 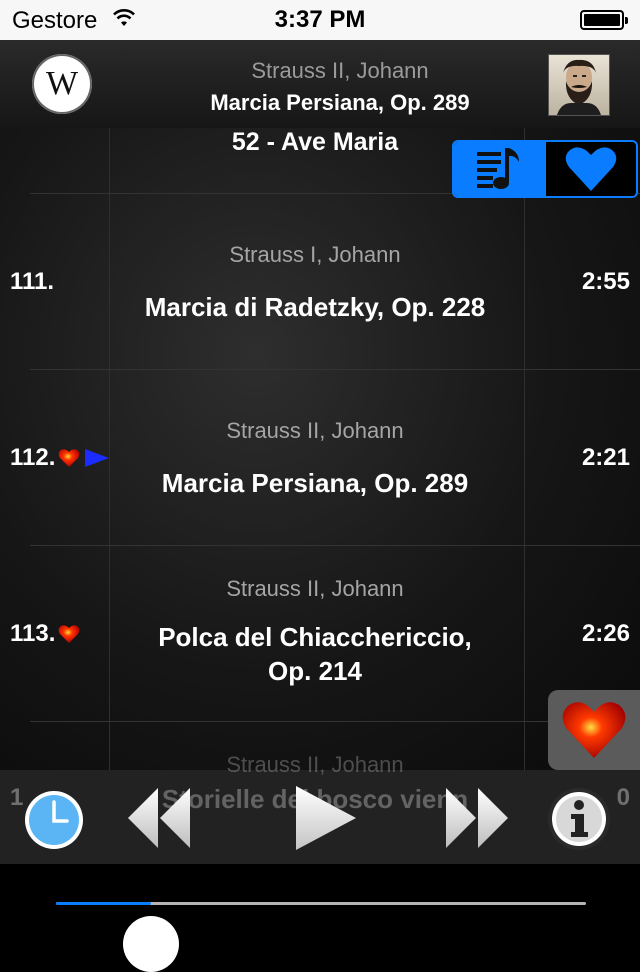 I want to click on favorites-segment, so click(x=590, y=169).